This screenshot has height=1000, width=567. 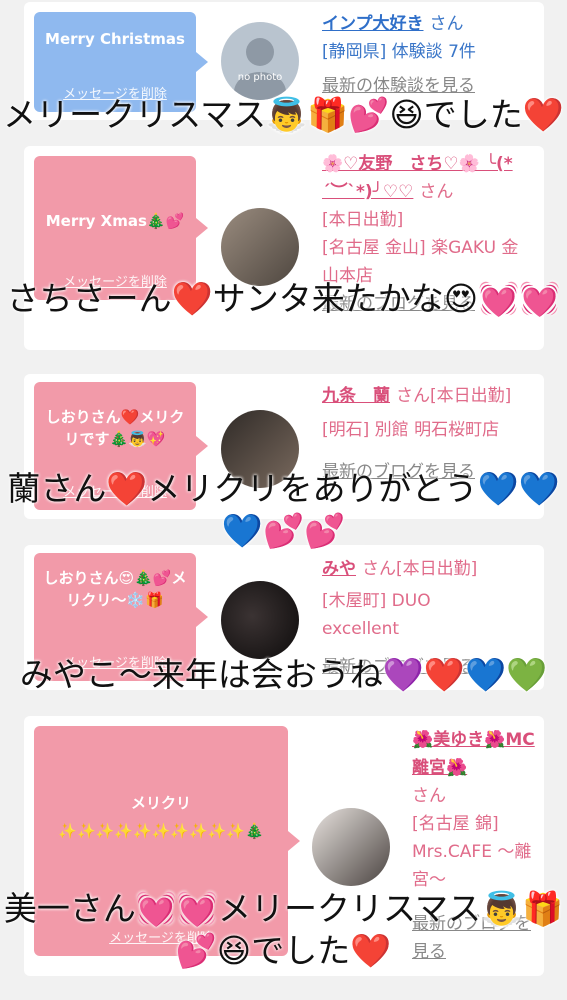 What do you see at coordinates (283, 929) in the screenshot?
I see `overlay-caption: 美一さん💓💓メリークリスマス👼🎁💕😆でした❤️` at bounding box center [283, 929].